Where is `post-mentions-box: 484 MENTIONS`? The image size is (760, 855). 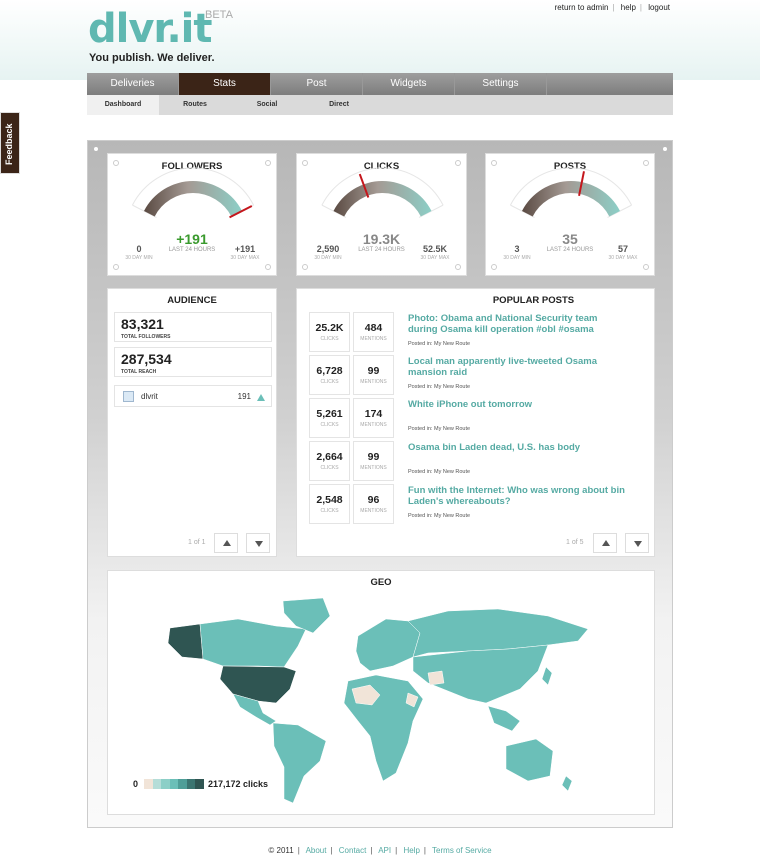
post-mentions-box: 484 MENTIONS is located at coordinates (373, 332).